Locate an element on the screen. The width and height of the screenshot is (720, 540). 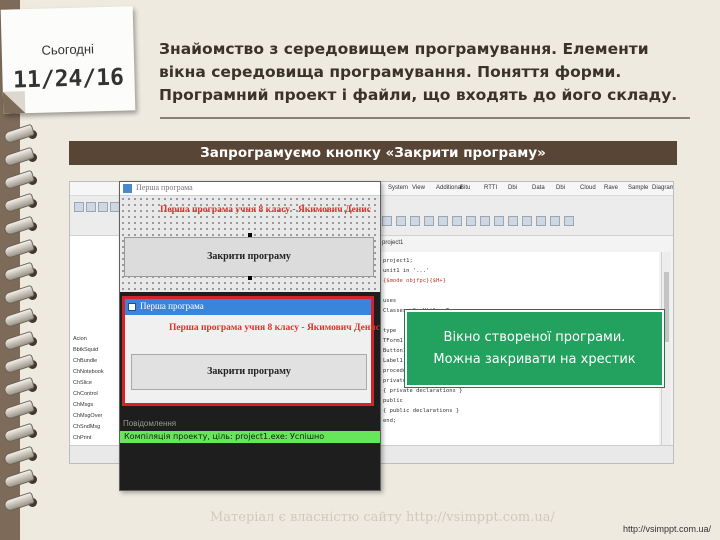
ide-menu-item: Diagrams is located at coordinates (662, 188).